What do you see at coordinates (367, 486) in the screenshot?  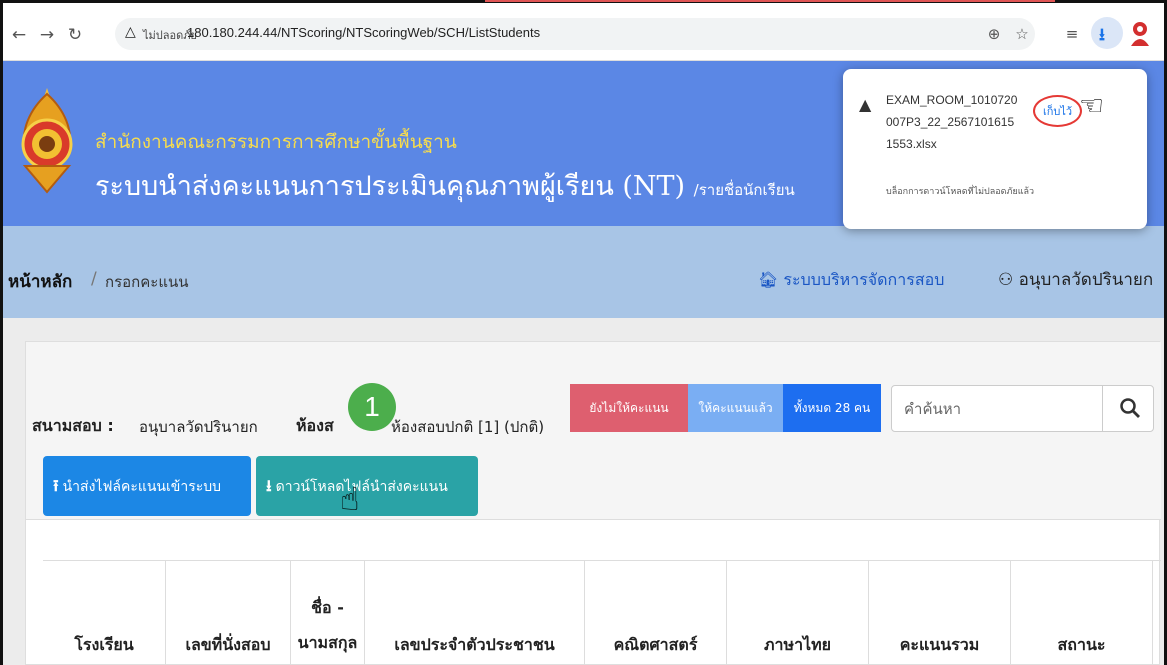 I see `download-score-file-button: ⭳ ดาวน์โหลดไฟล์นำส่งคะแนน` at bounding box center [367, 486].